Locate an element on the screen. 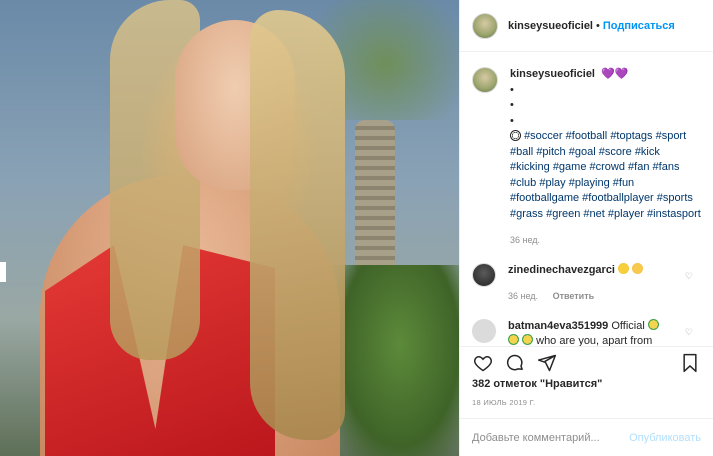 The width and height of the screenshot is (713, 456). hashtag-link: #player is located at coordinates (626, 214).